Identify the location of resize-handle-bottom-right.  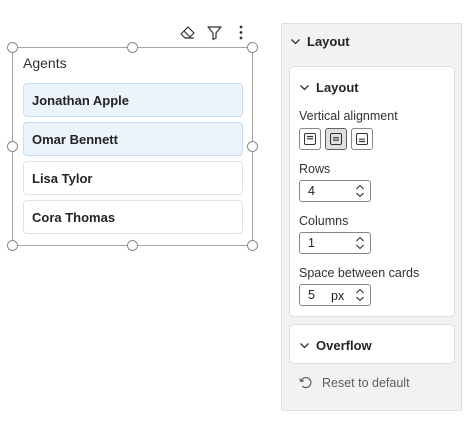
(252, 245).